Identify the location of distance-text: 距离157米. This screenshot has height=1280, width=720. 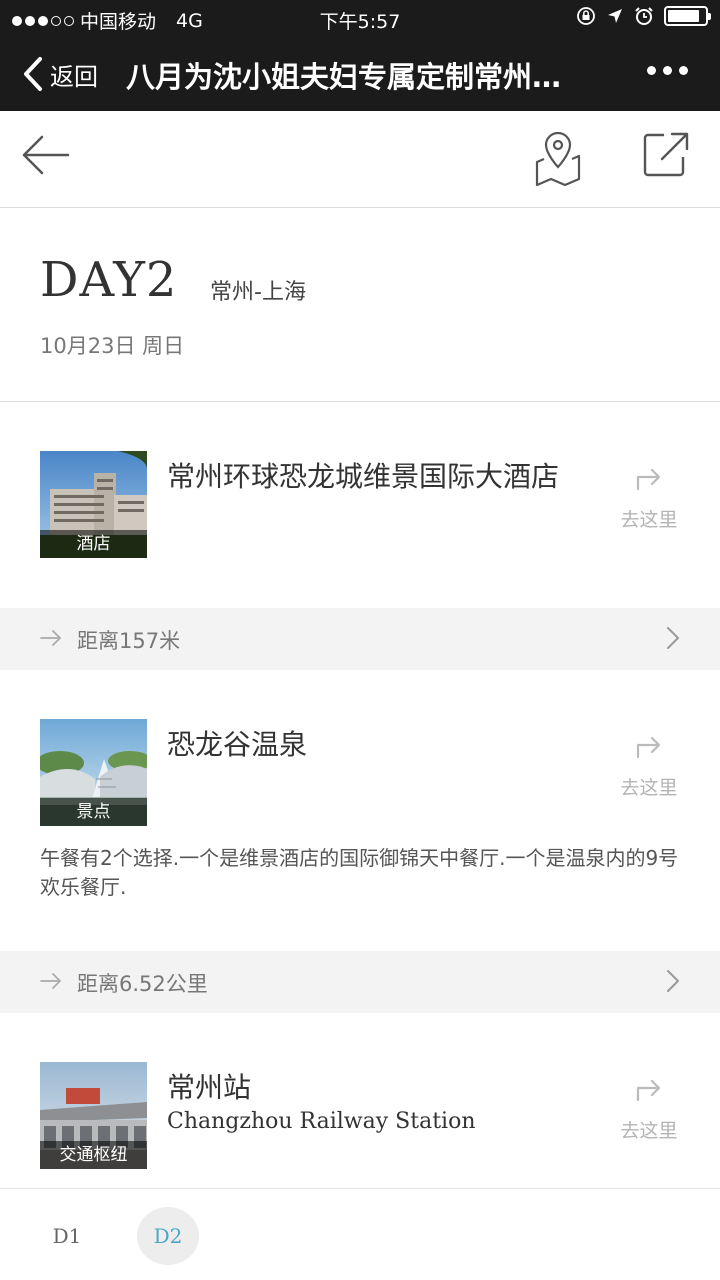
(129, 641).